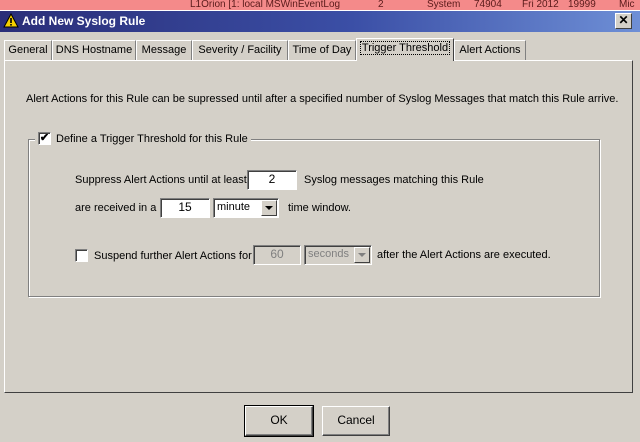  What do you see at coordinates (328, 254) in the screenshot?
I see `suspend-unit-value: seconds` at bounding box center [328, 254].